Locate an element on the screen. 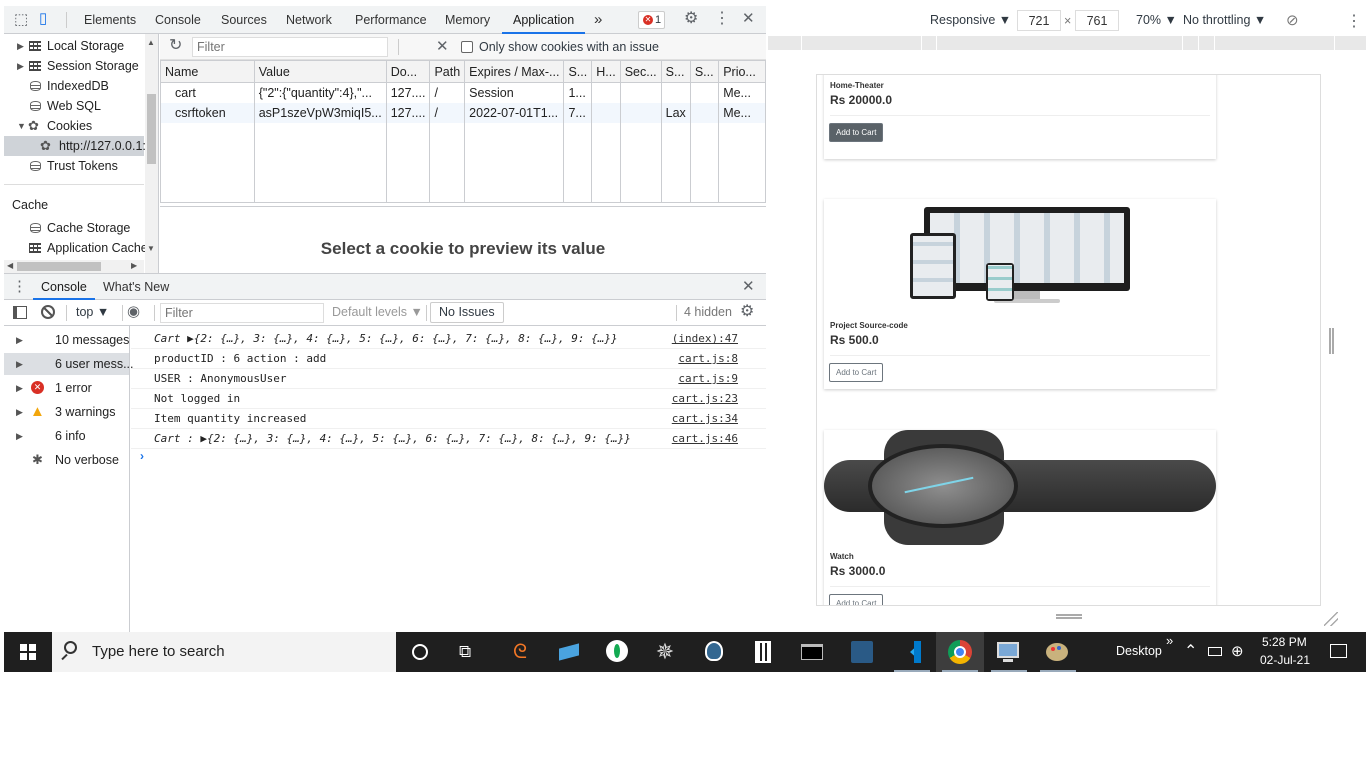 The width and height of the screenshot is (1366, 768). clock-date: 02-Jul-21 is located at coordinates (1285, 660).